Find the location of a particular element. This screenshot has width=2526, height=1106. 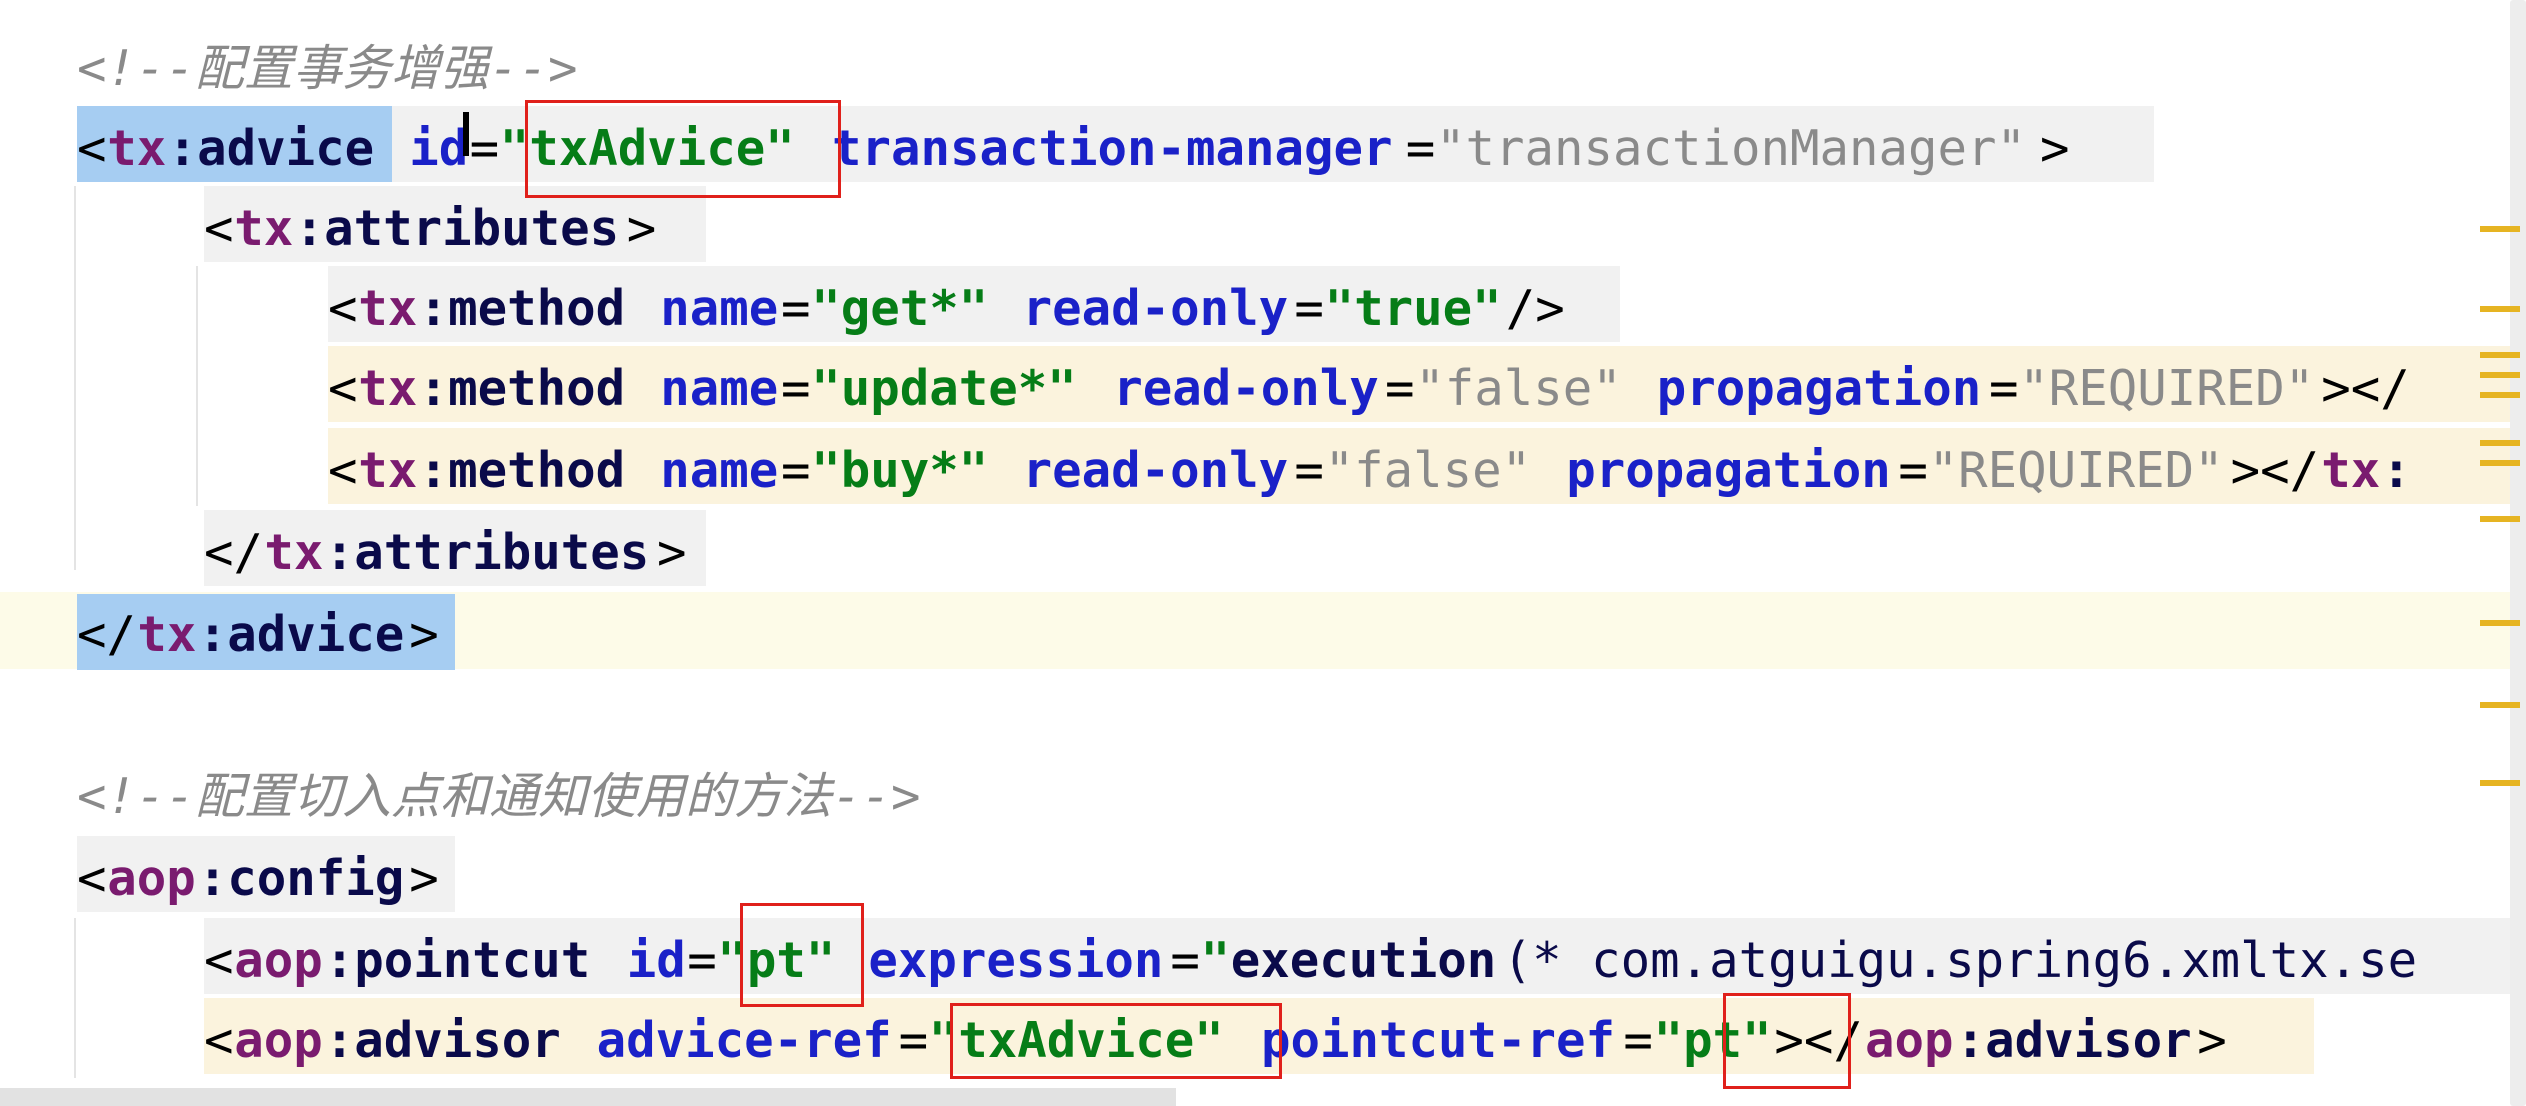

code-line-comment-aop: <!--配置切入点和通知使用的方法--> is located at coordinates (1263, 796).